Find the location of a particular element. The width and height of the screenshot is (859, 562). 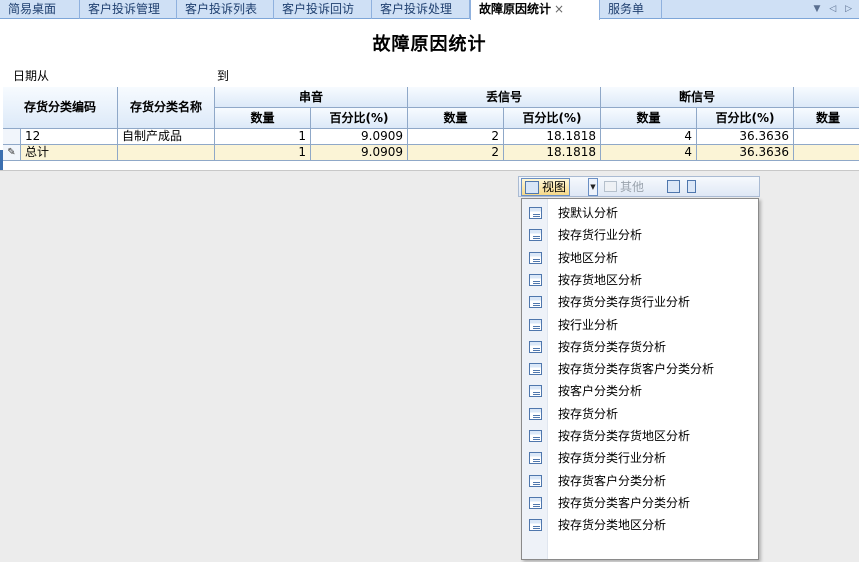

tab-label: 客户投诉管理 is located at coordinates (124, 9).